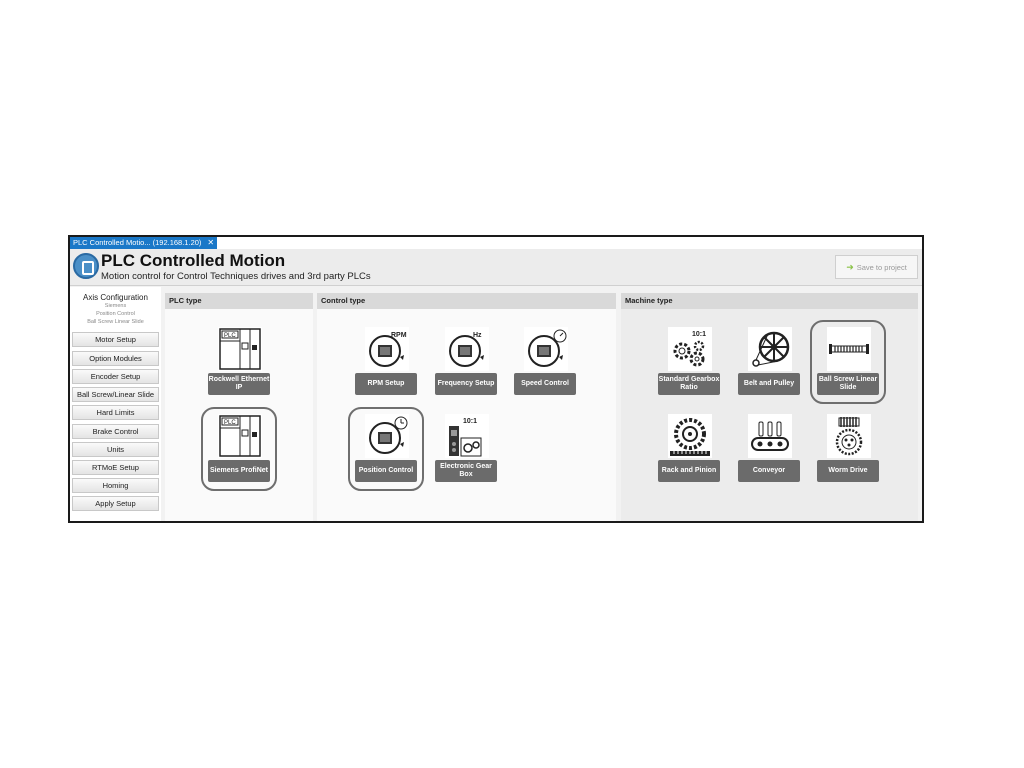 The height and width of the screenshot is (768, 1024). I want to click on tile-label: Frequency Setup, so click(466, 384).